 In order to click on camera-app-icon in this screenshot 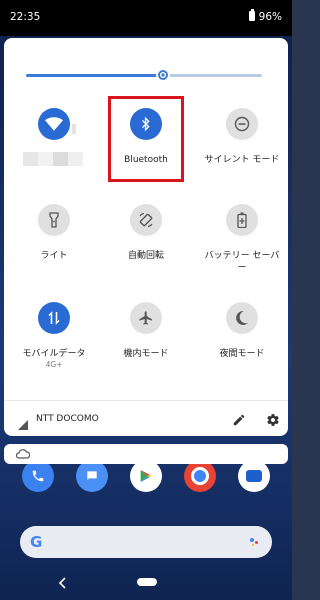, I will do `click(254, 476)`.